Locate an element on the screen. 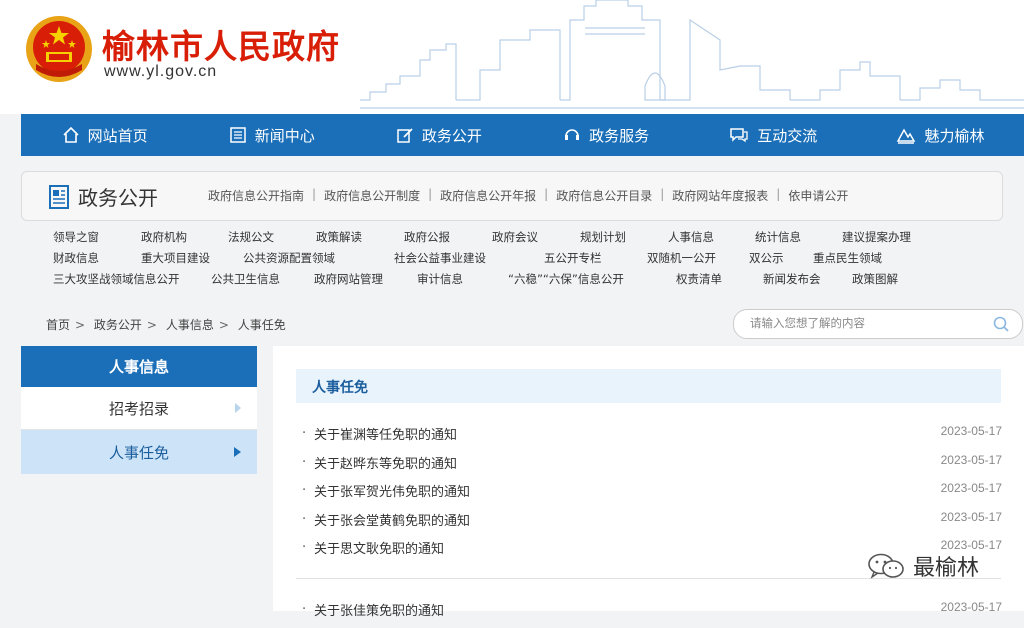  content-title: 人事任免 is located at coordinates (340, 388).